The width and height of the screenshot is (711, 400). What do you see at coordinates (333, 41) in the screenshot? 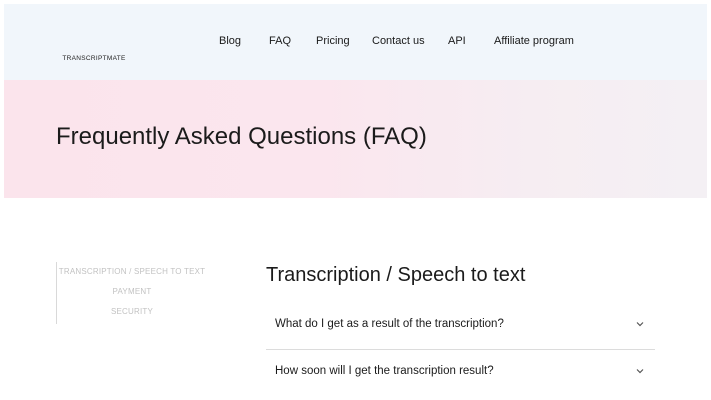
I see `nav-item-pricing: Pricing` at bounding box center [333, 41].